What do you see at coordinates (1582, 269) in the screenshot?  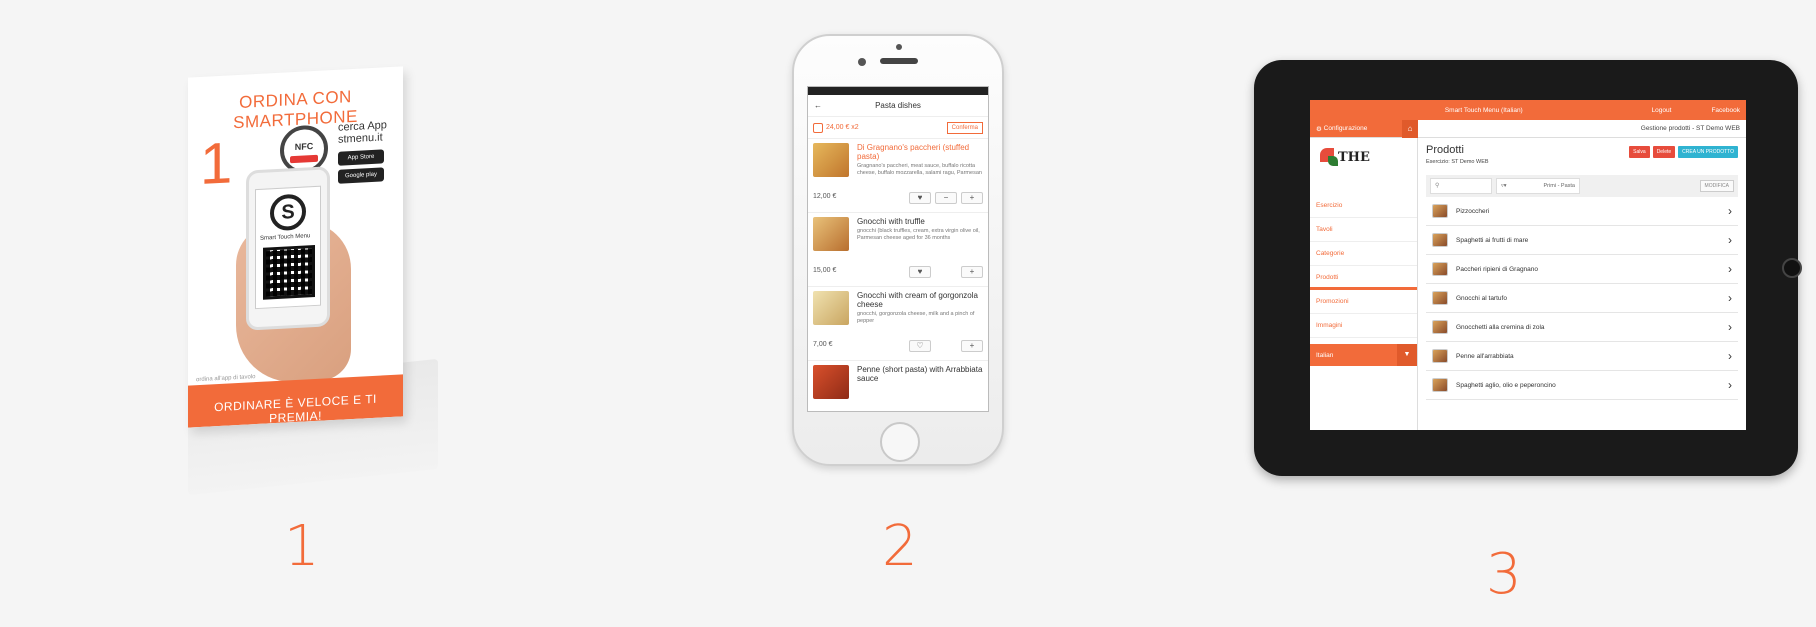 I see `product-row: Paccheri ripieni di Gragnano ›` at bounding box center [1582, 269].